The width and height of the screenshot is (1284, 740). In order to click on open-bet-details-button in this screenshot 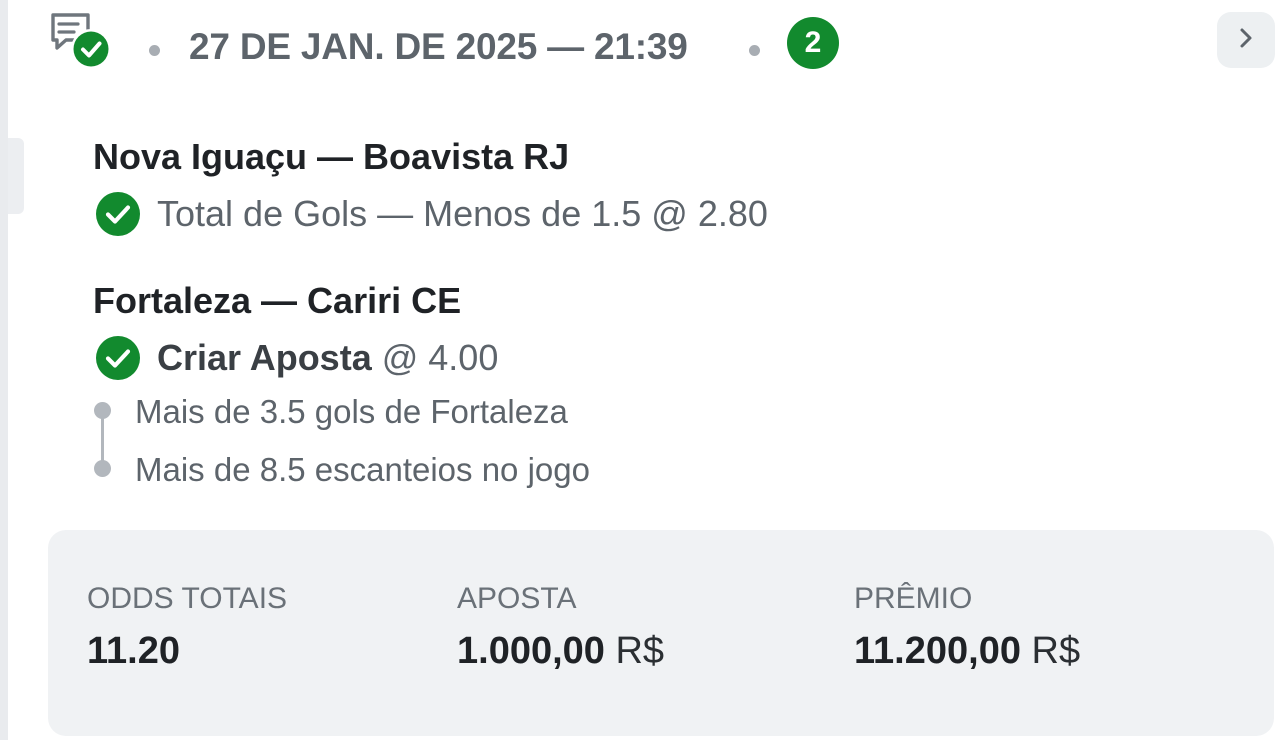, I will do `click(1246, 40)`.